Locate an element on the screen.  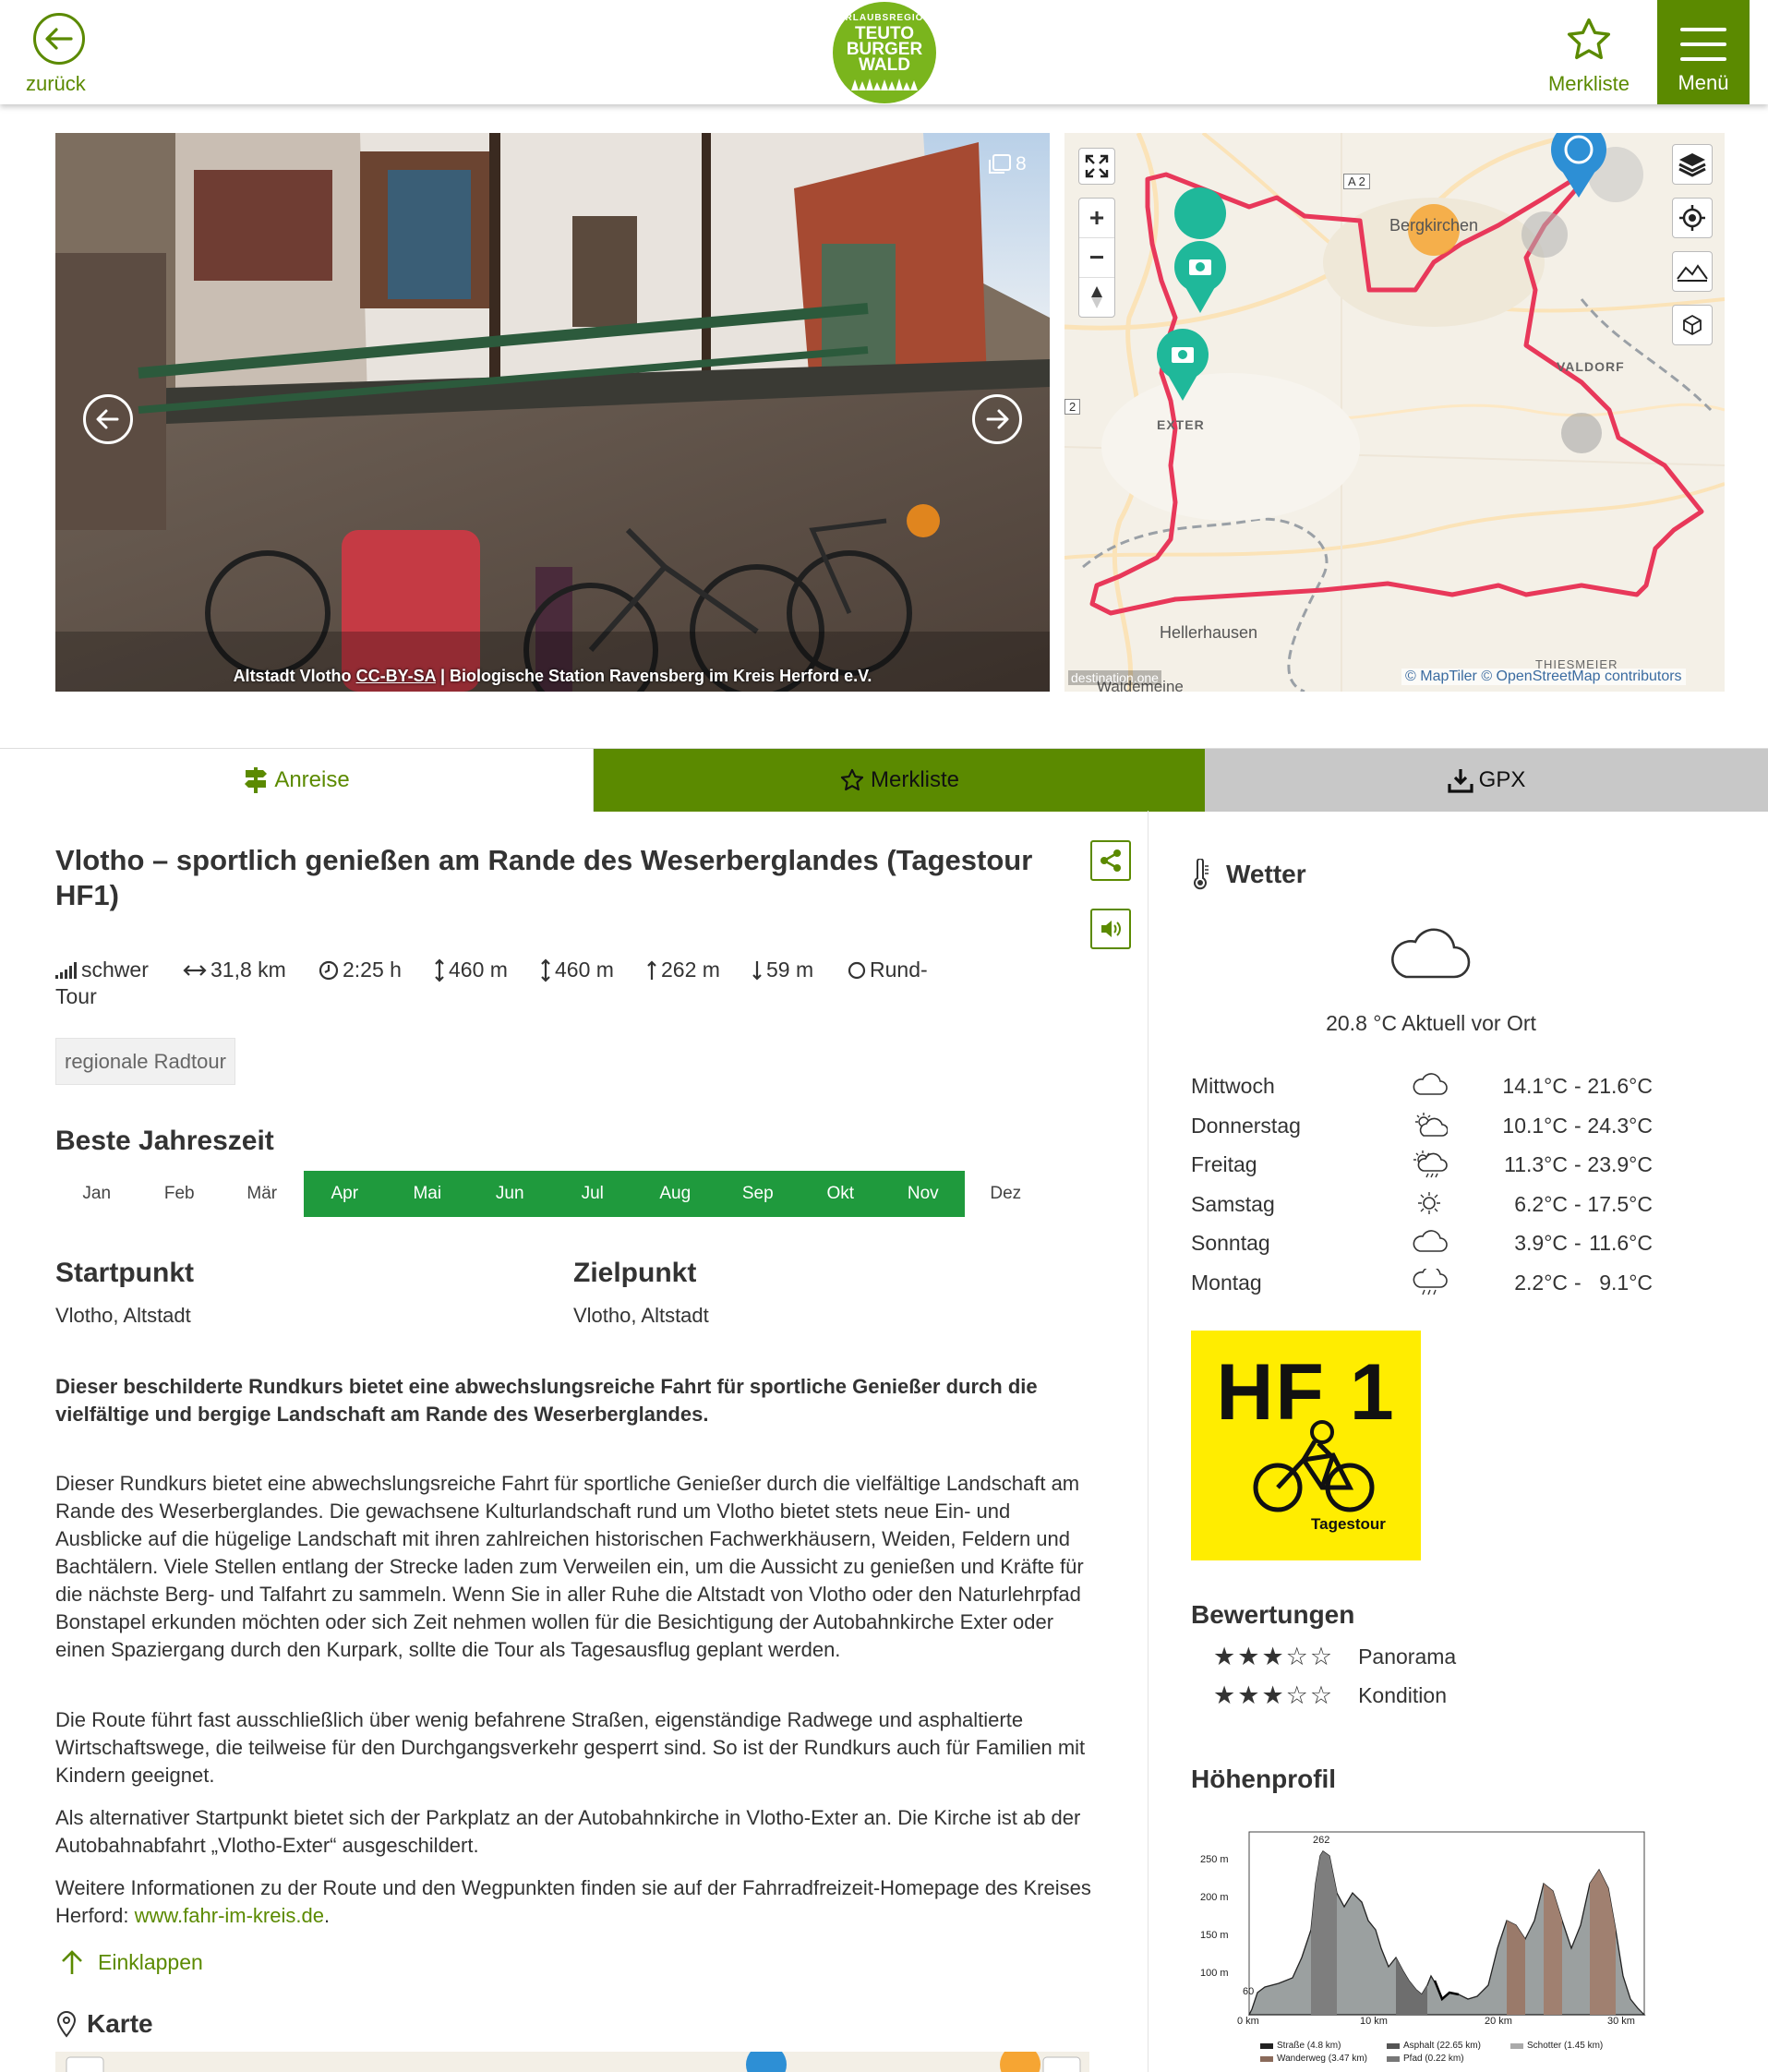
tab-gpx: GPX is located at coordinates (1486, 780).